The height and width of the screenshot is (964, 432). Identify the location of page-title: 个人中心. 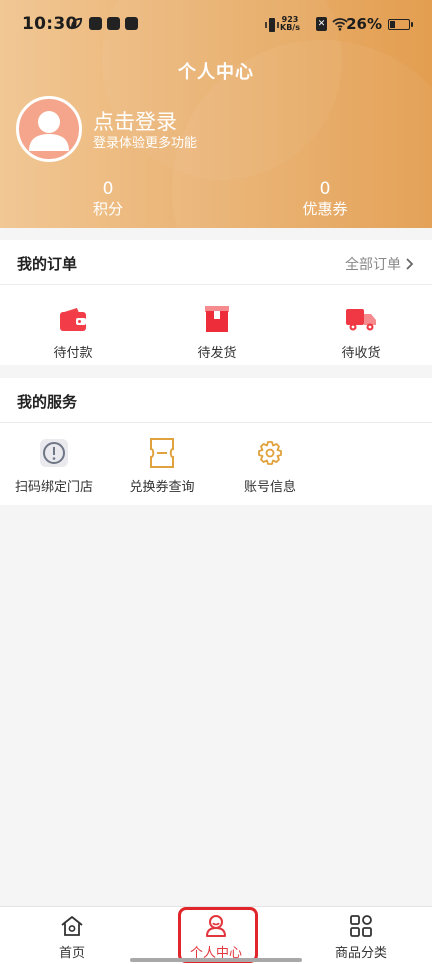
(216, 72).